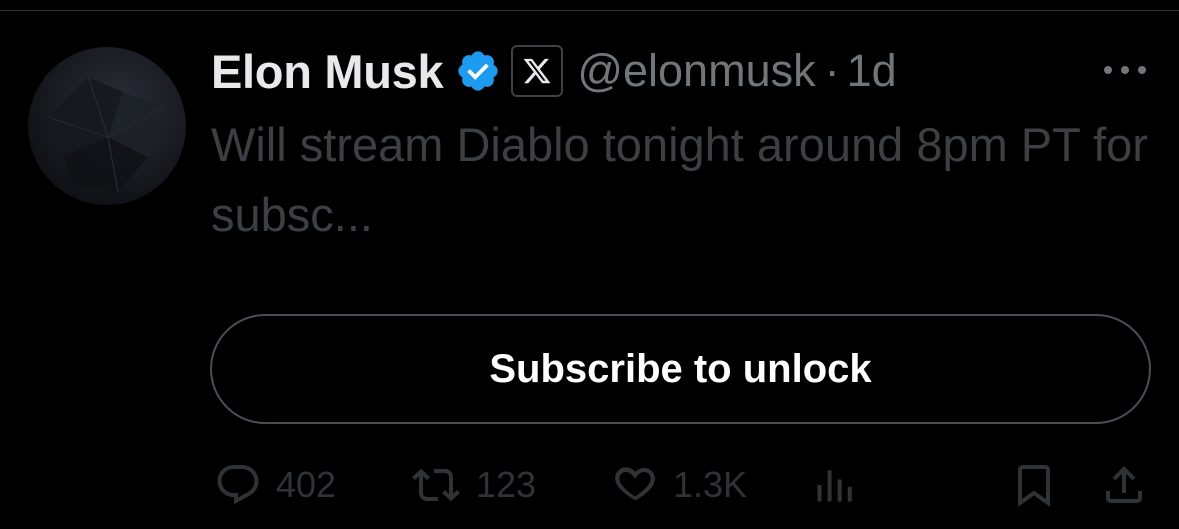 This screenshot has width=1179, height=529. Describe the element at coordinates (589, 10) in the screenshot. I see `top-divider` at that location.